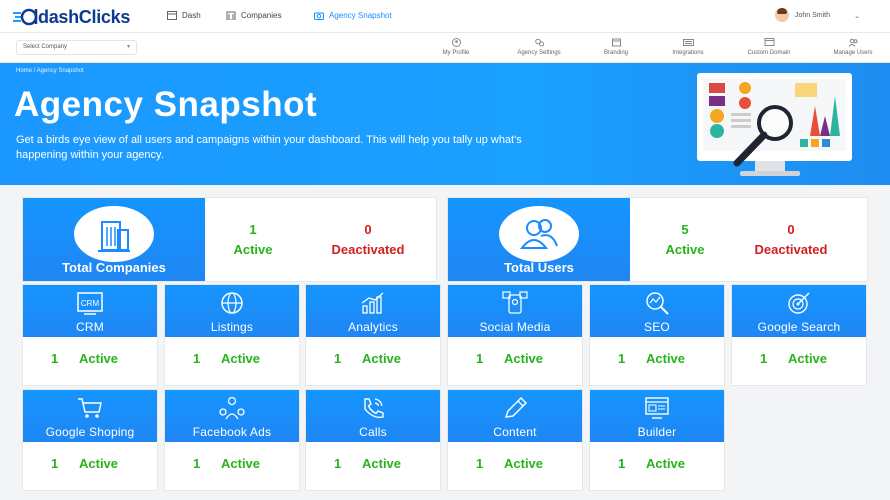 The height and width of the screenshot is (500, 890). What do you see at coordinates (338, 463) in the screenshot?
I see `tile-calls-count: 1` at bounding box center [338, 463].